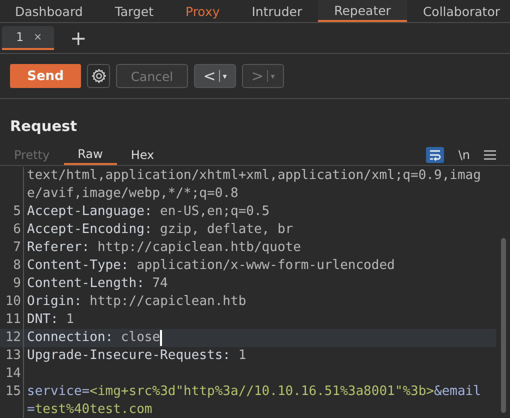  What do you see at coordinates (503, 325) in the screenshot?
I see `scrollbar-thumb` at bounding box center [503, 325].